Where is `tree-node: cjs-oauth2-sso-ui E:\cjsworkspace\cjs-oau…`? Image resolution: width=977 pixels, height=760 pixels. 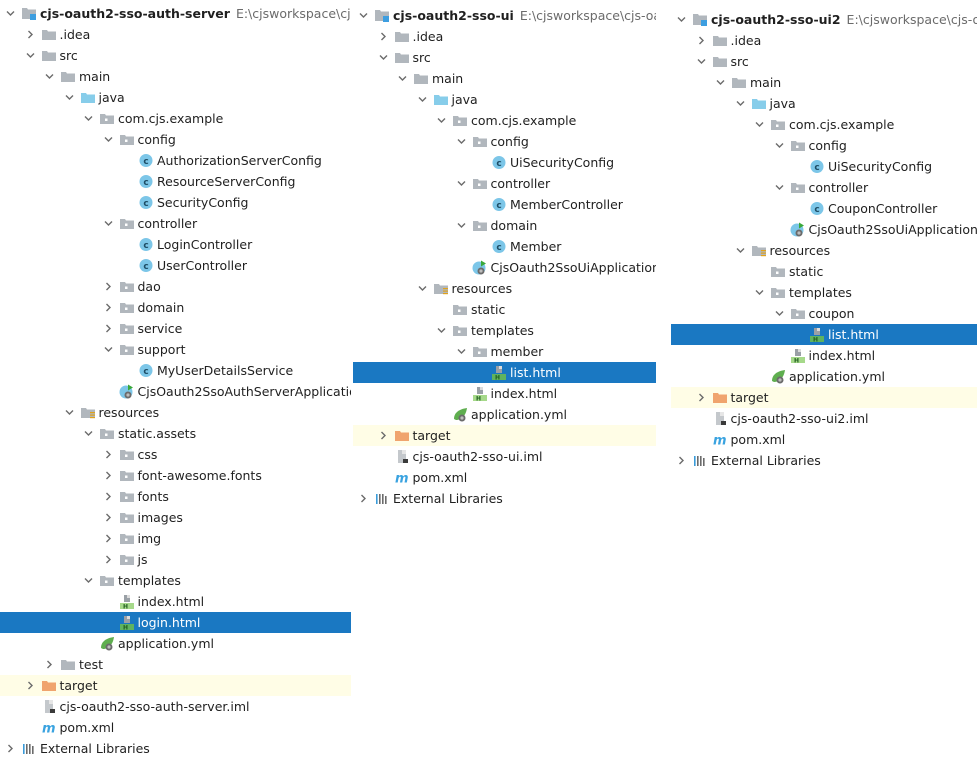 tree-node: cjs-oauth2-sso-ui E:\cjsworkspace\cjs-oau… is located at coordinates (504, 15).